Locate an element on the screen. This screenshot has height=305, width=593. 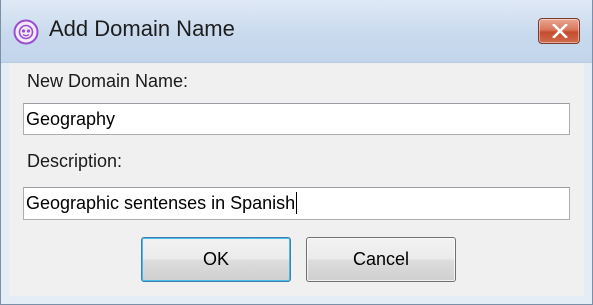
domain-name-label: New Domain Name: is located at coordinates (108, 81).